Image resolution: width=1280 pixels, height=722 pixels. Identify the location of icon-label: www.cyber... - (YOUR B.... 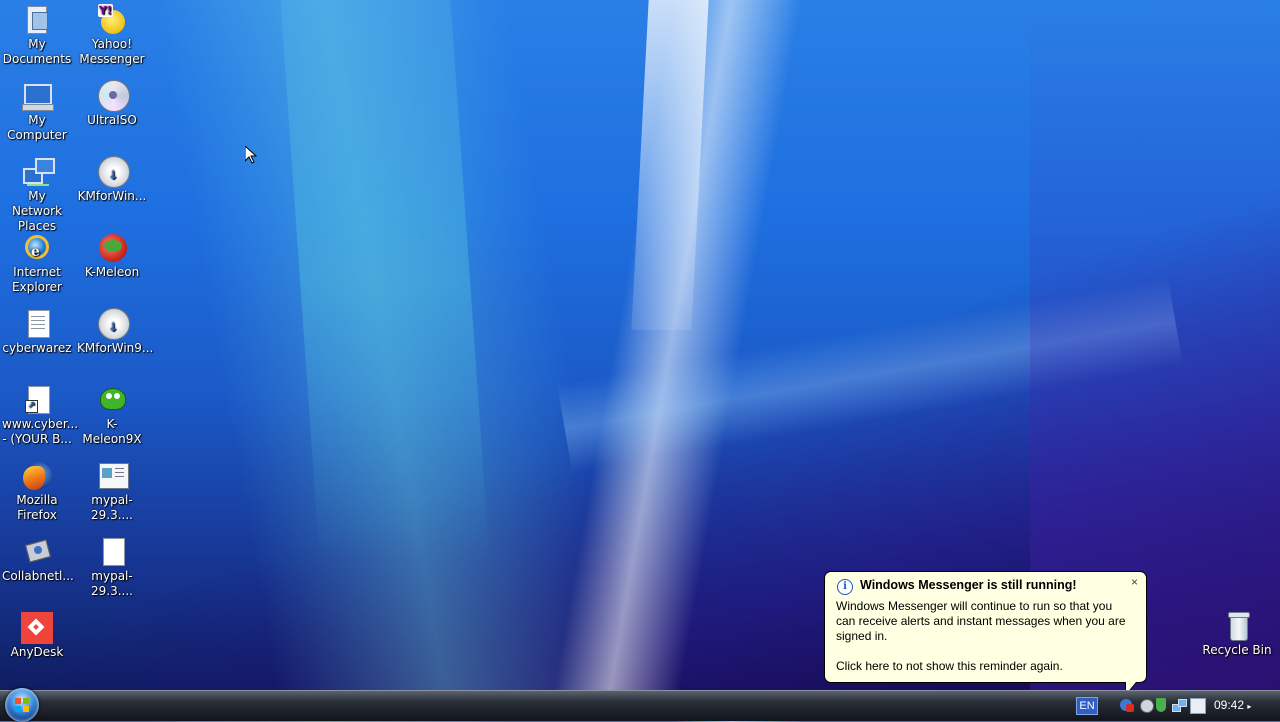
(40, 431).